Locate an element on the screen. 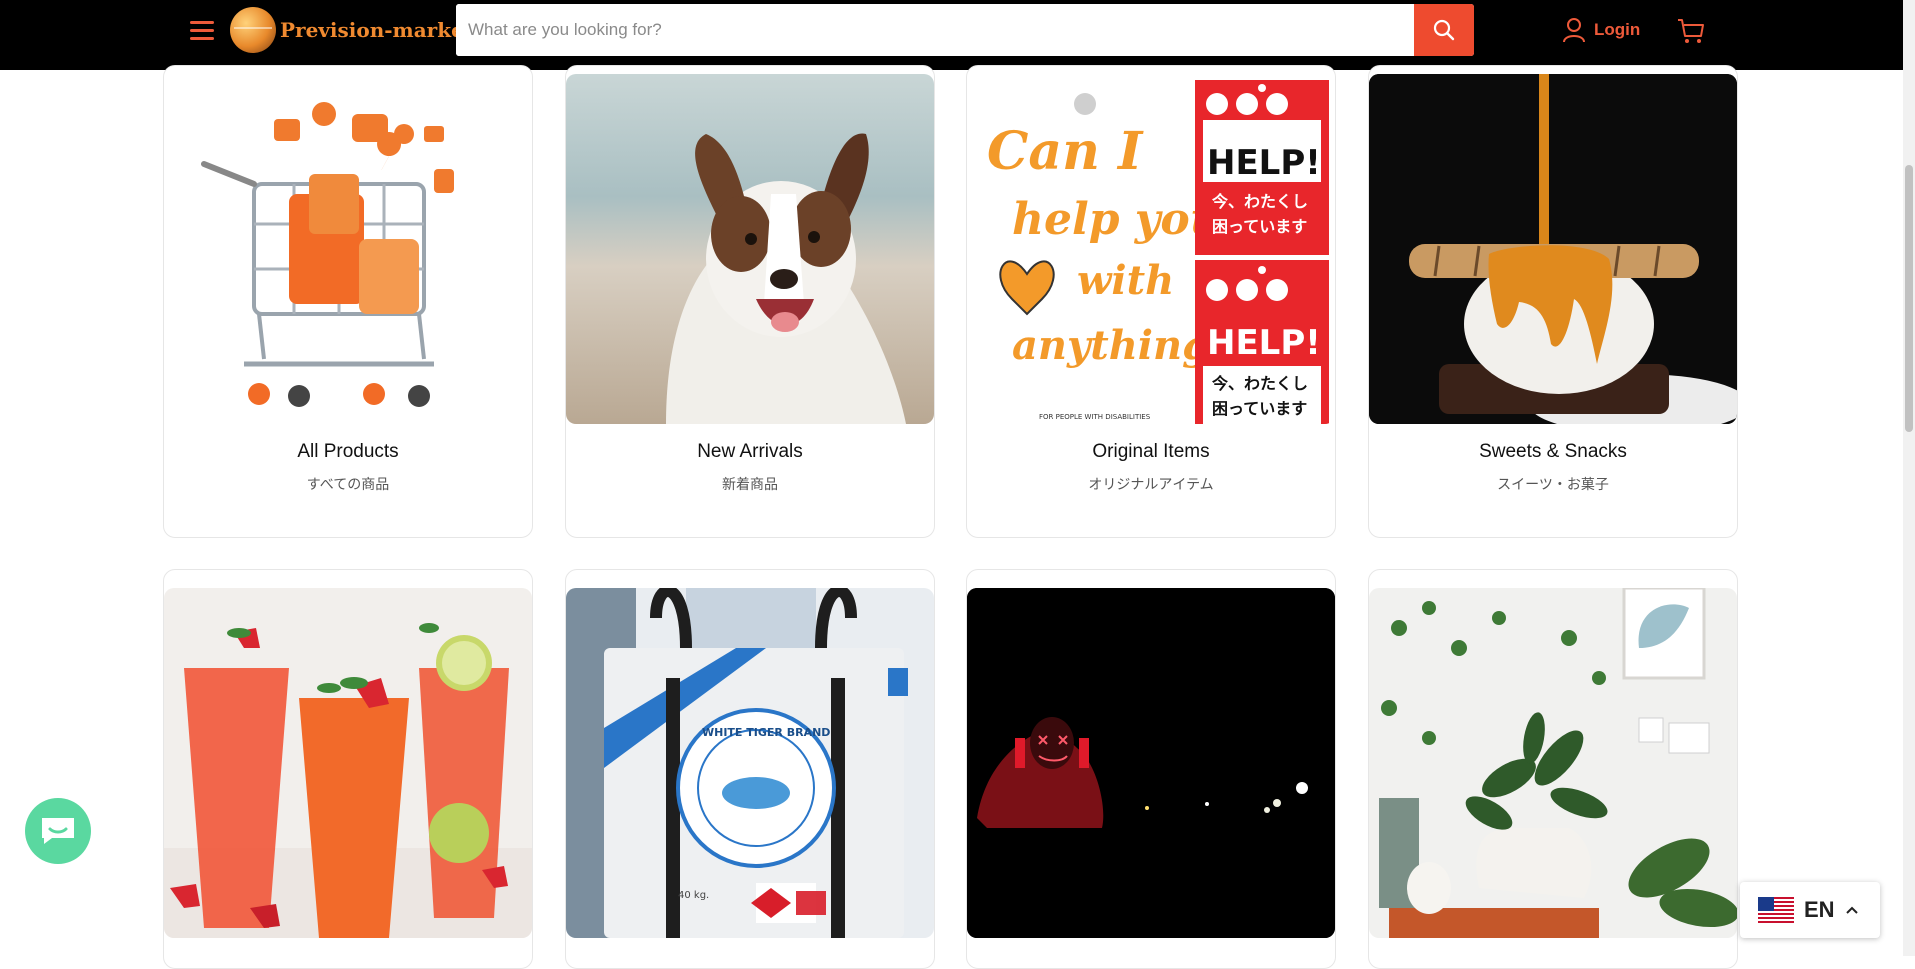  dog-photo is located at coordinates (750, 249).